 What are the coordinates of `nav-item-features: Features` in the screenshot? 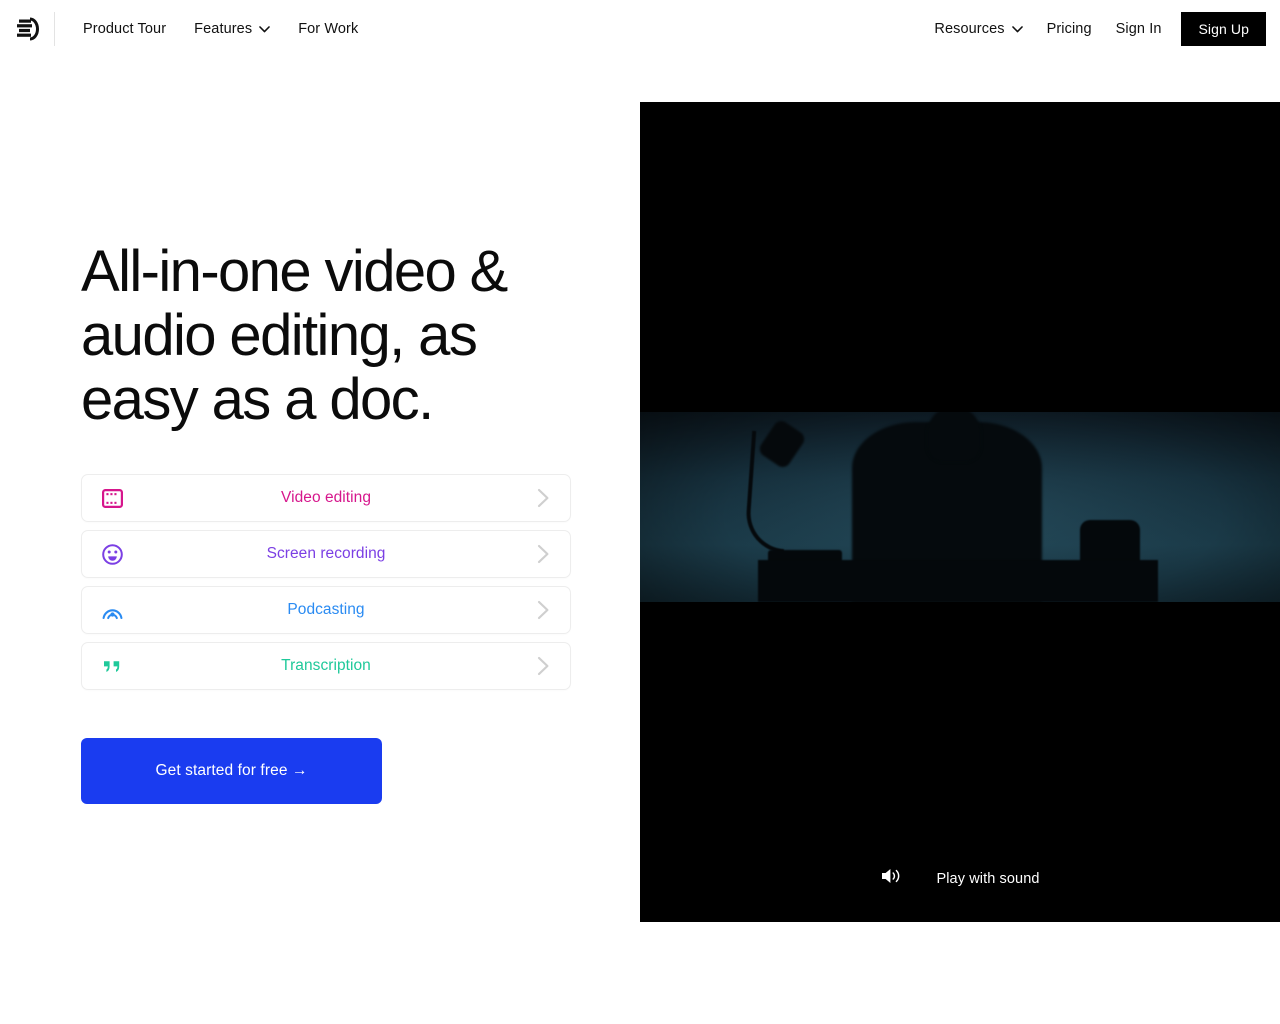 It's located at (232, 29).